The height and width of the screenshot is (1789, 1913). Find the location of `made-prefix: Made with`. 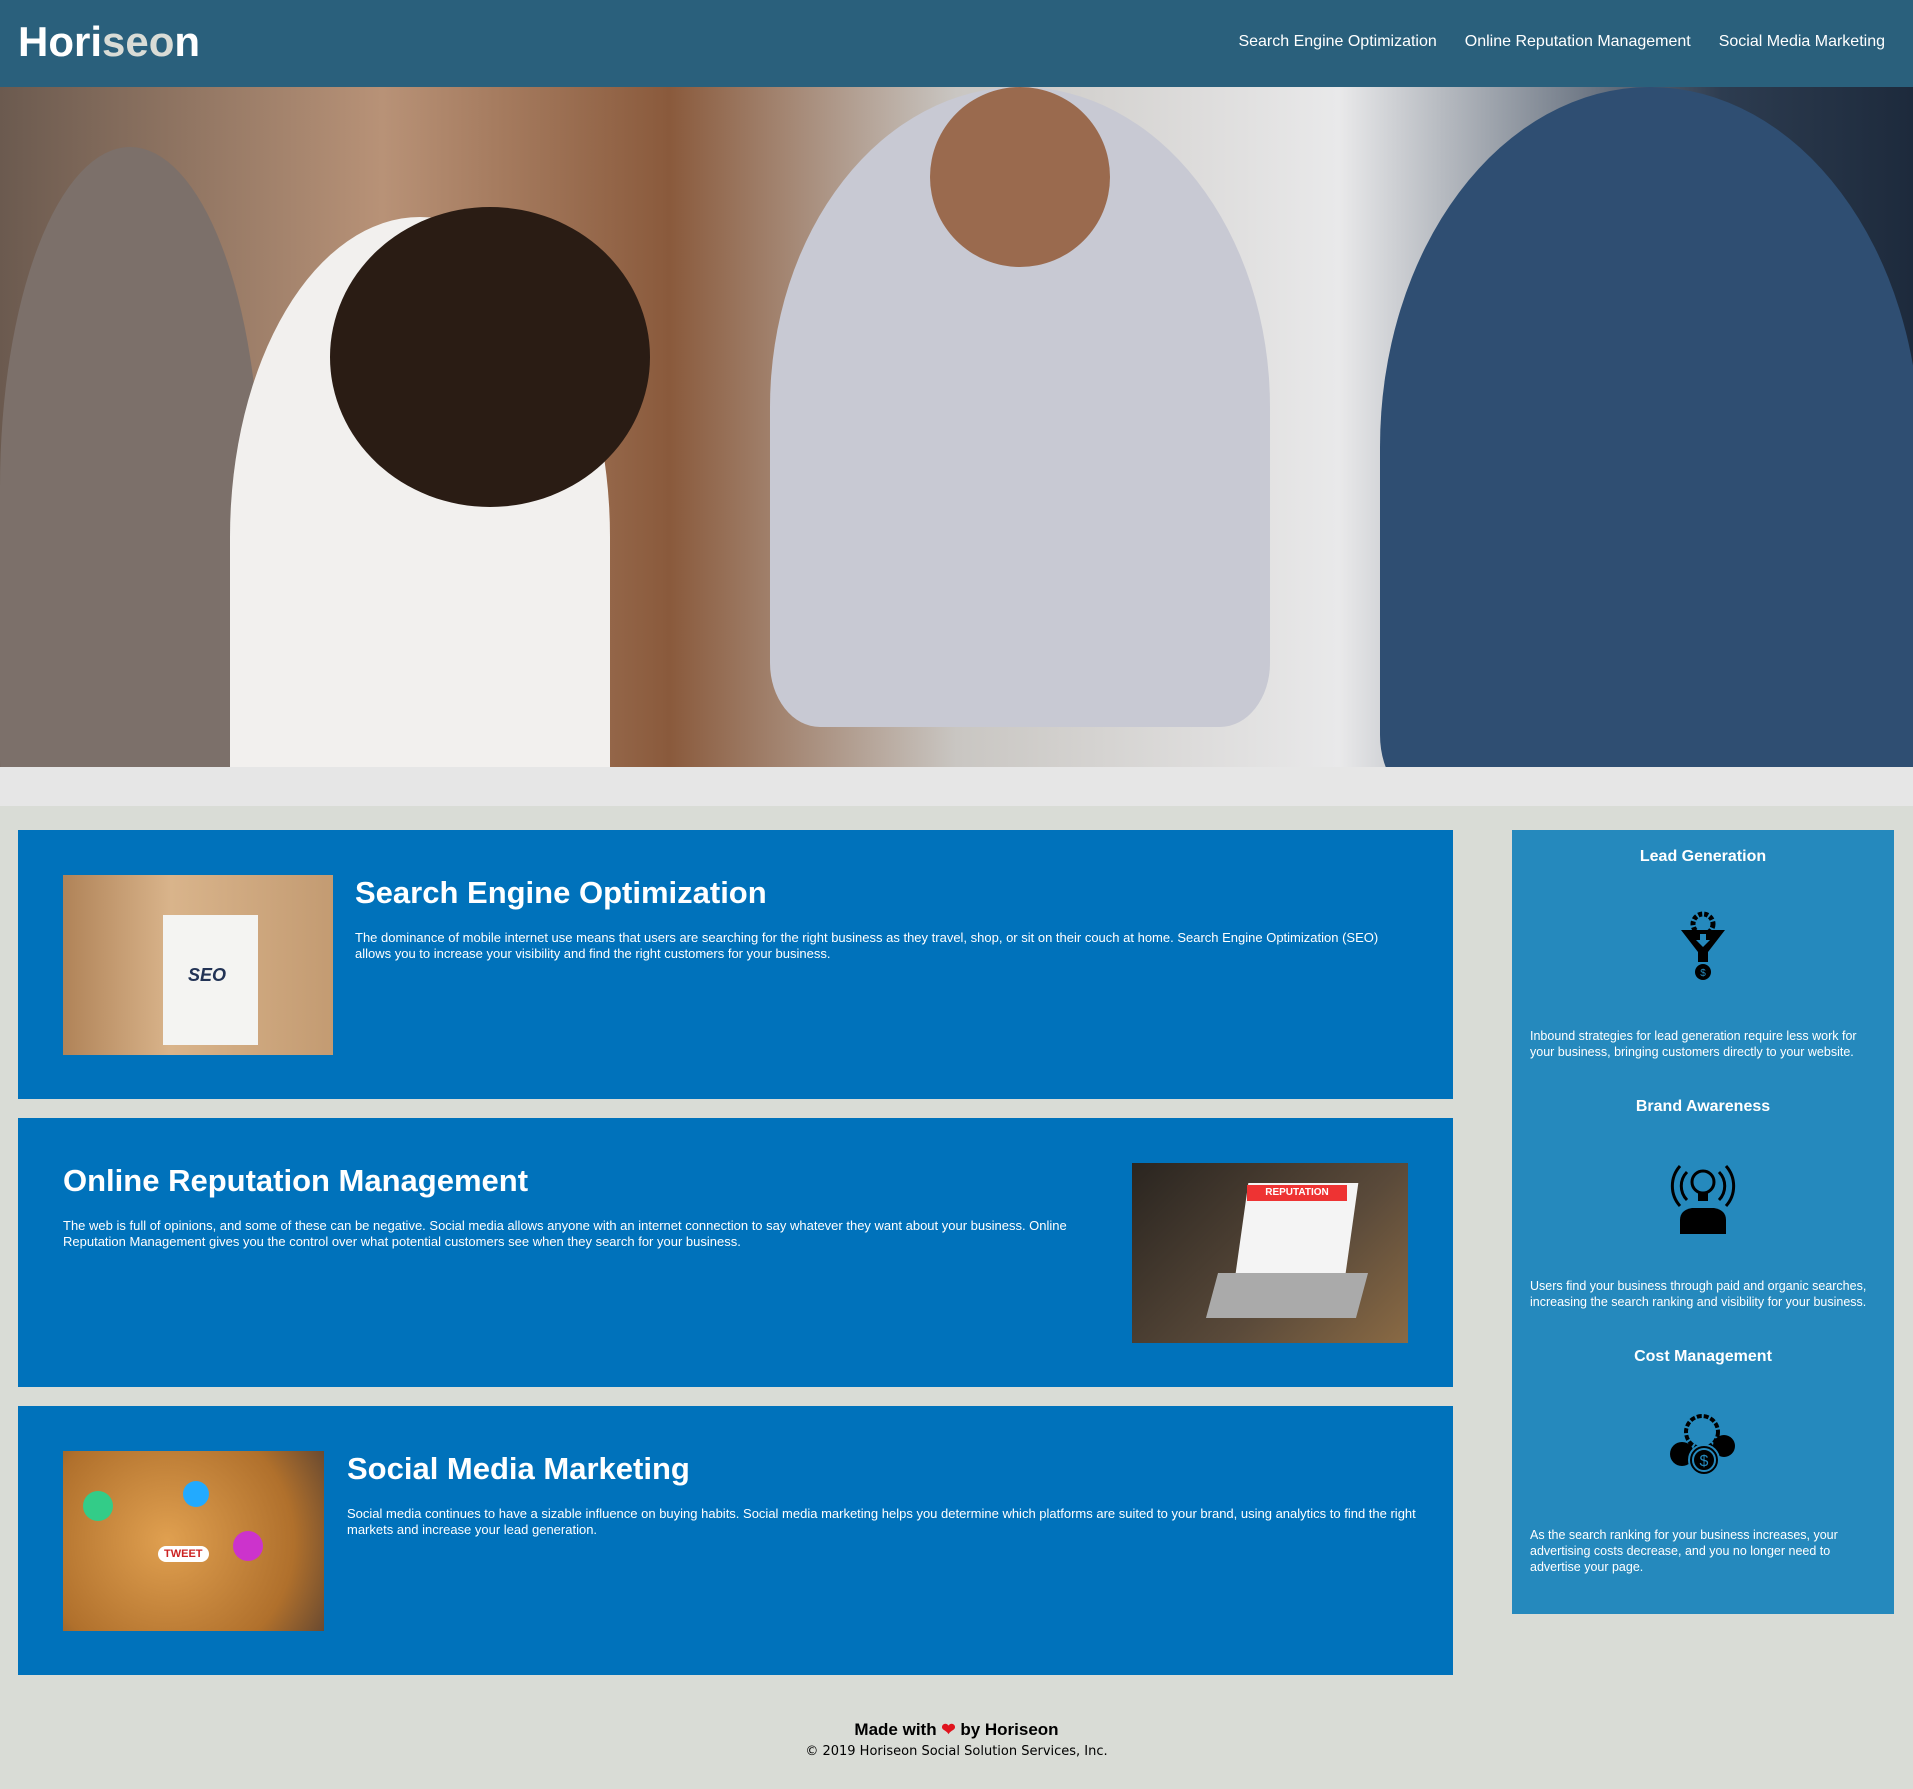

made-prefix: Made with is located at coordinates (895, 1729).